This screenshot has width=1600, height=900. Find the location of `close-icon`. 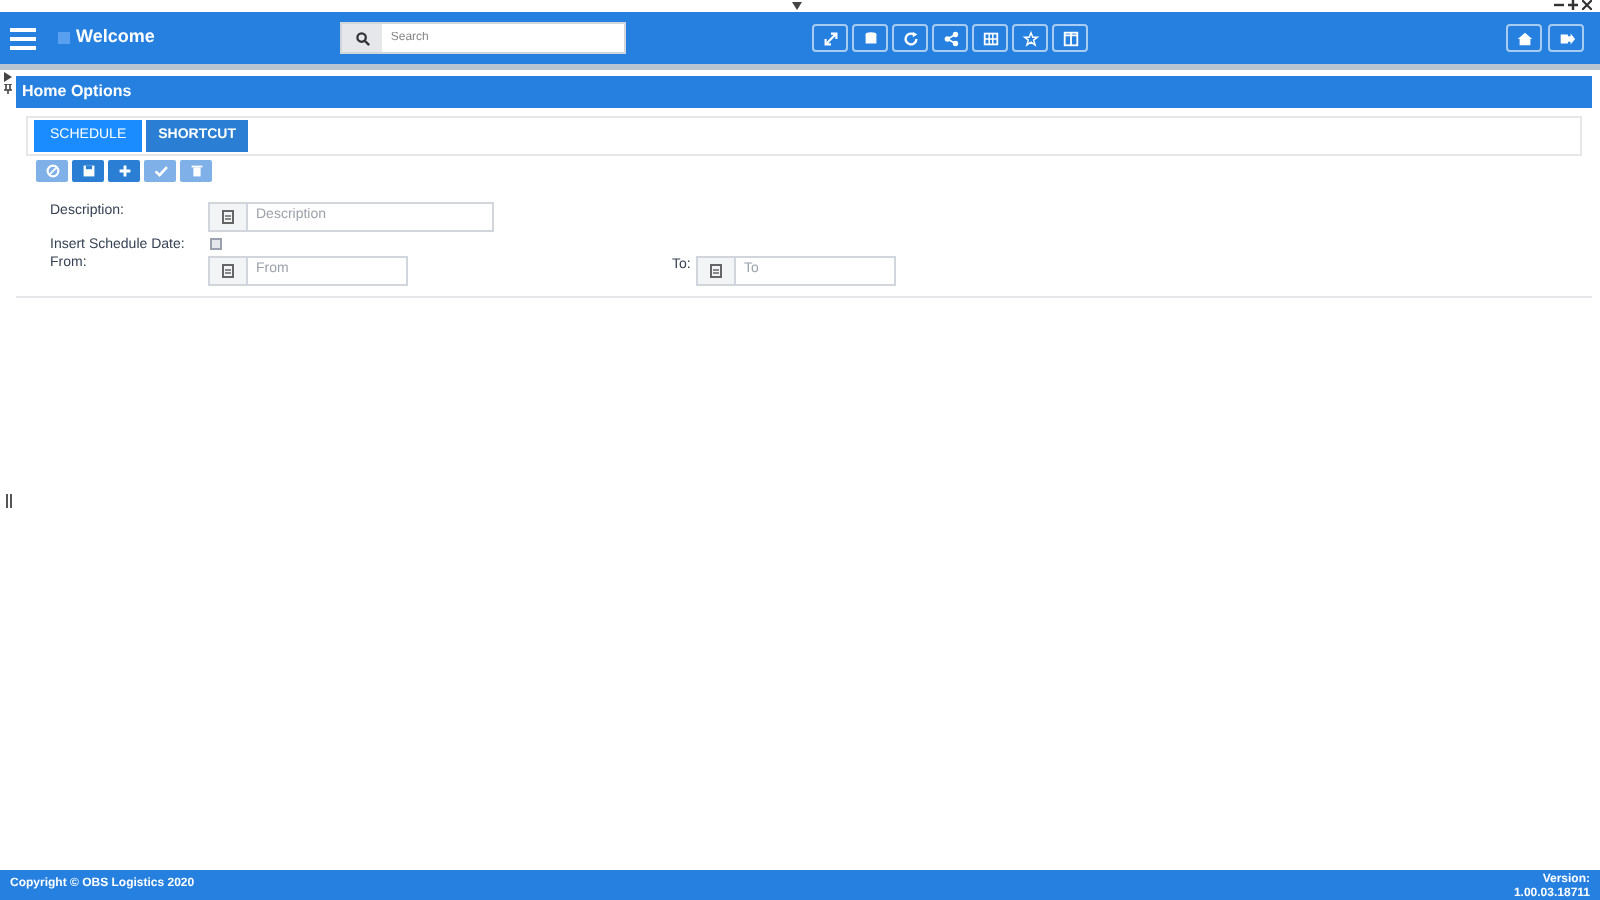

close-icon is located at coordinates (1587, 5).